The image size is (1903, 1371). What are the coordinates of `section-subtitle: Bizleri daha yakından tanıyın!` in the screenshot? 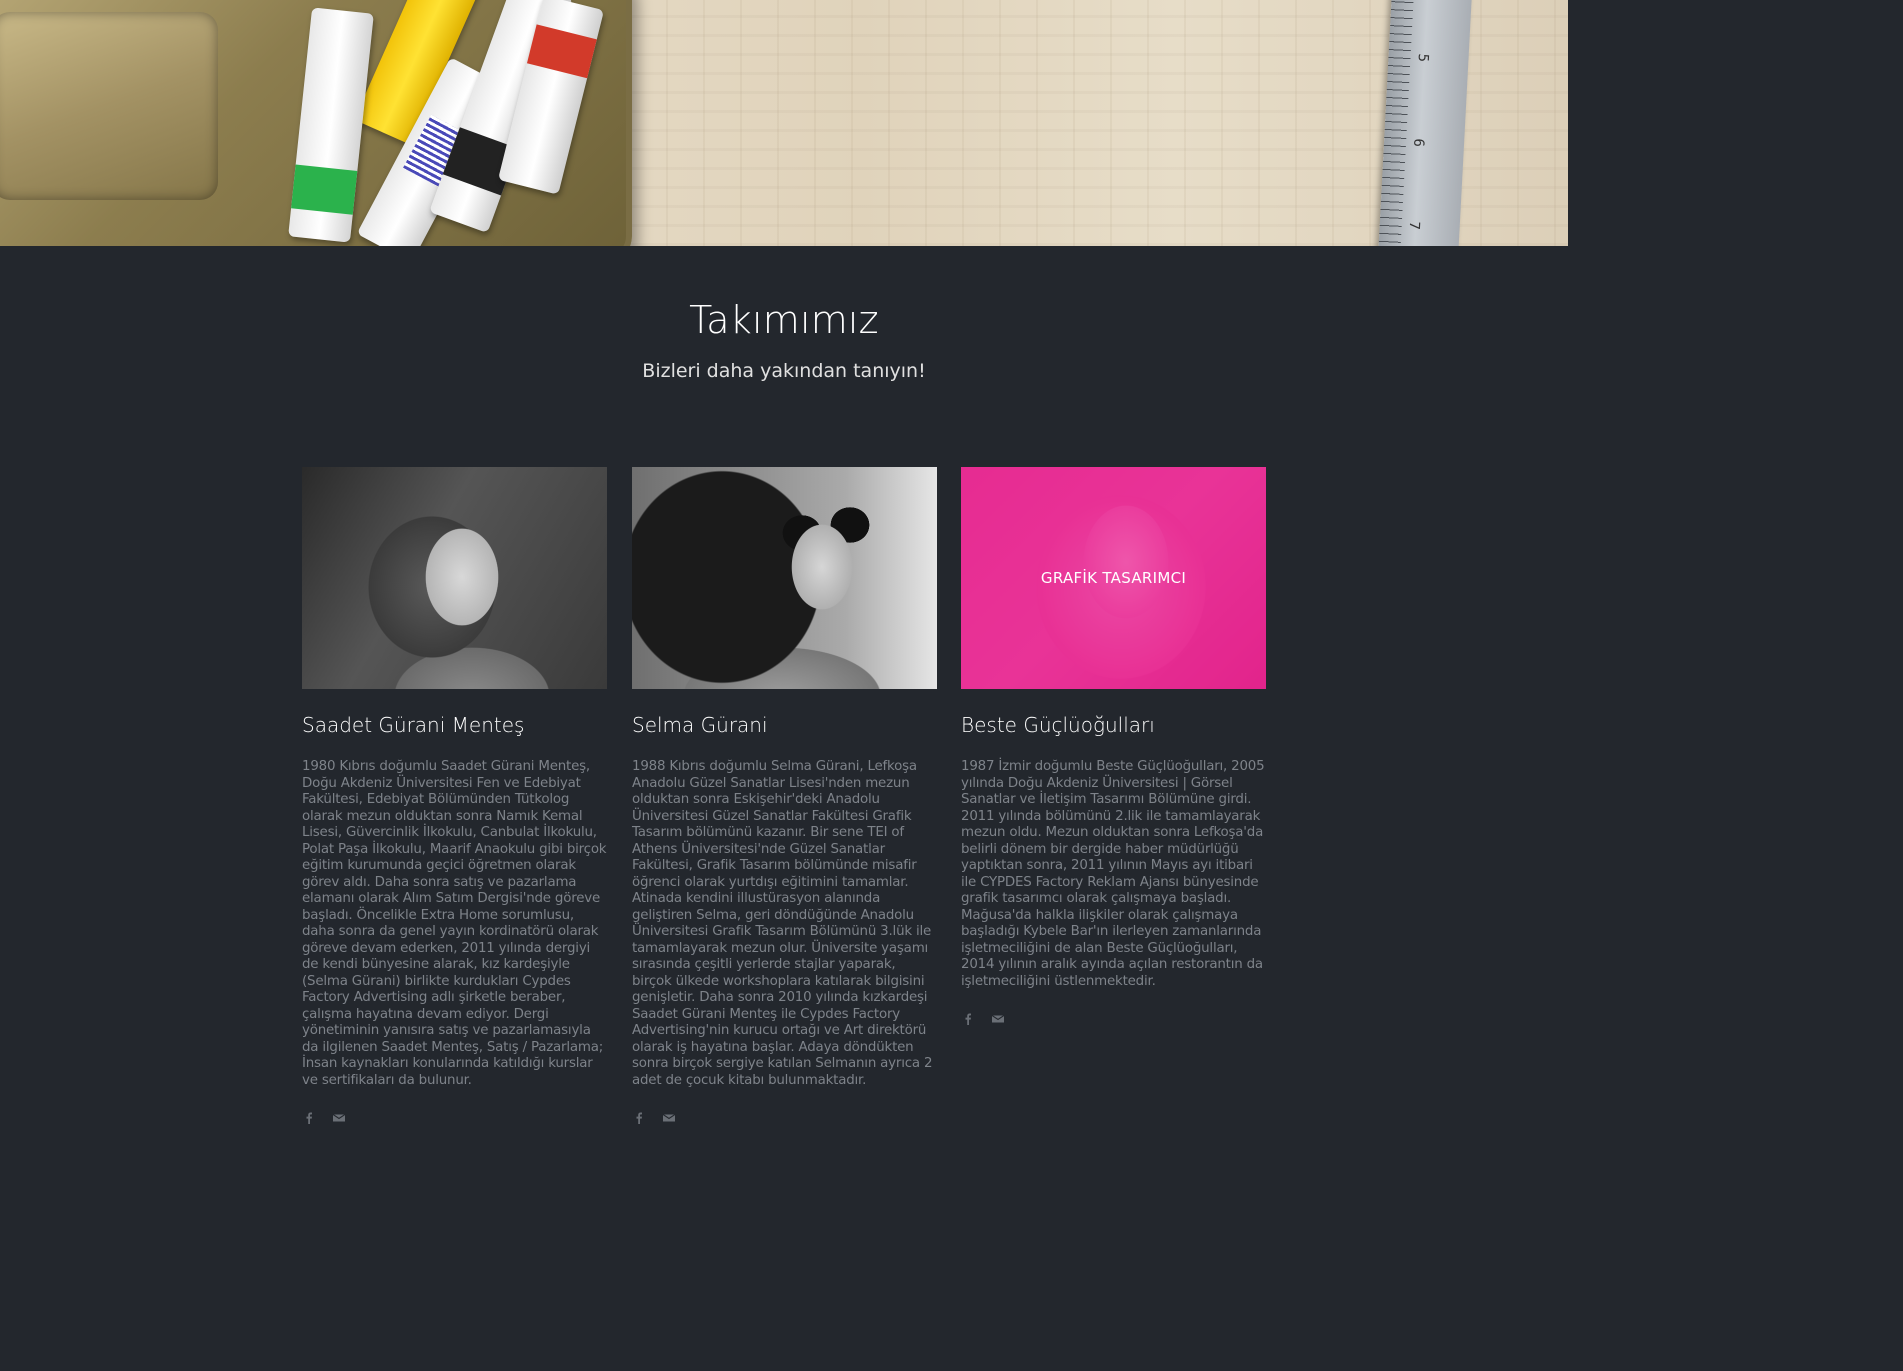 It's located at (784, 371).